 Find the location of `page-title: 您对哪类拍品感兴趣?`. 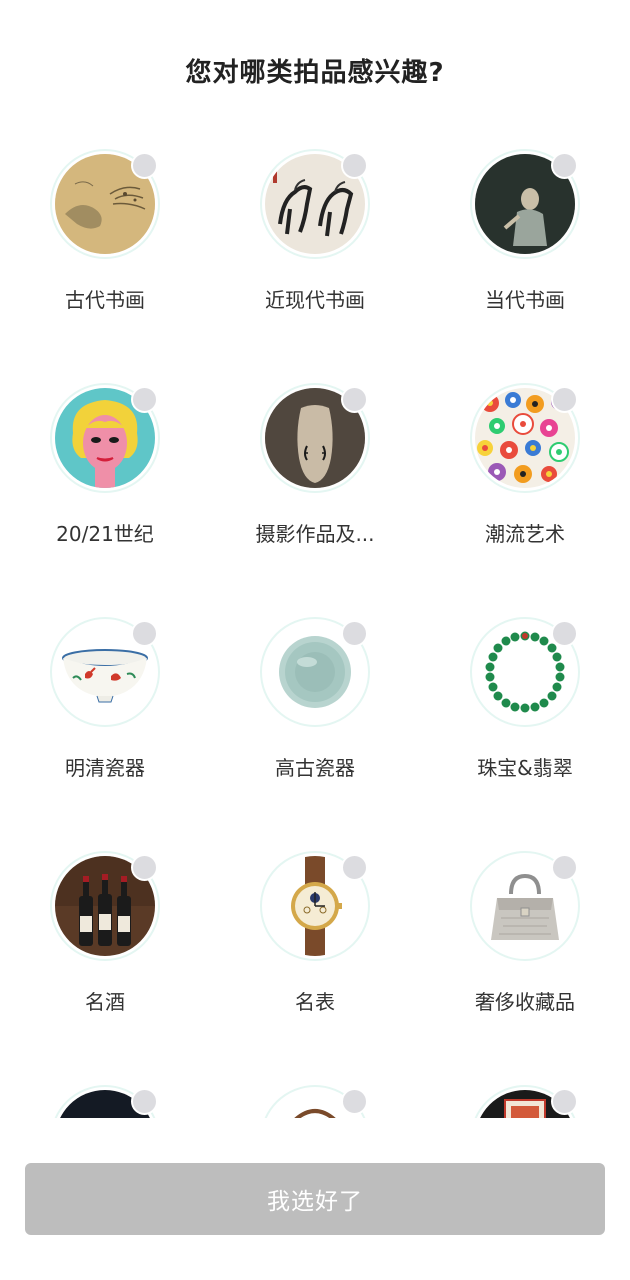

page-title: 您对哪类拍品感兴趣? is located at coordinates (315, 73).